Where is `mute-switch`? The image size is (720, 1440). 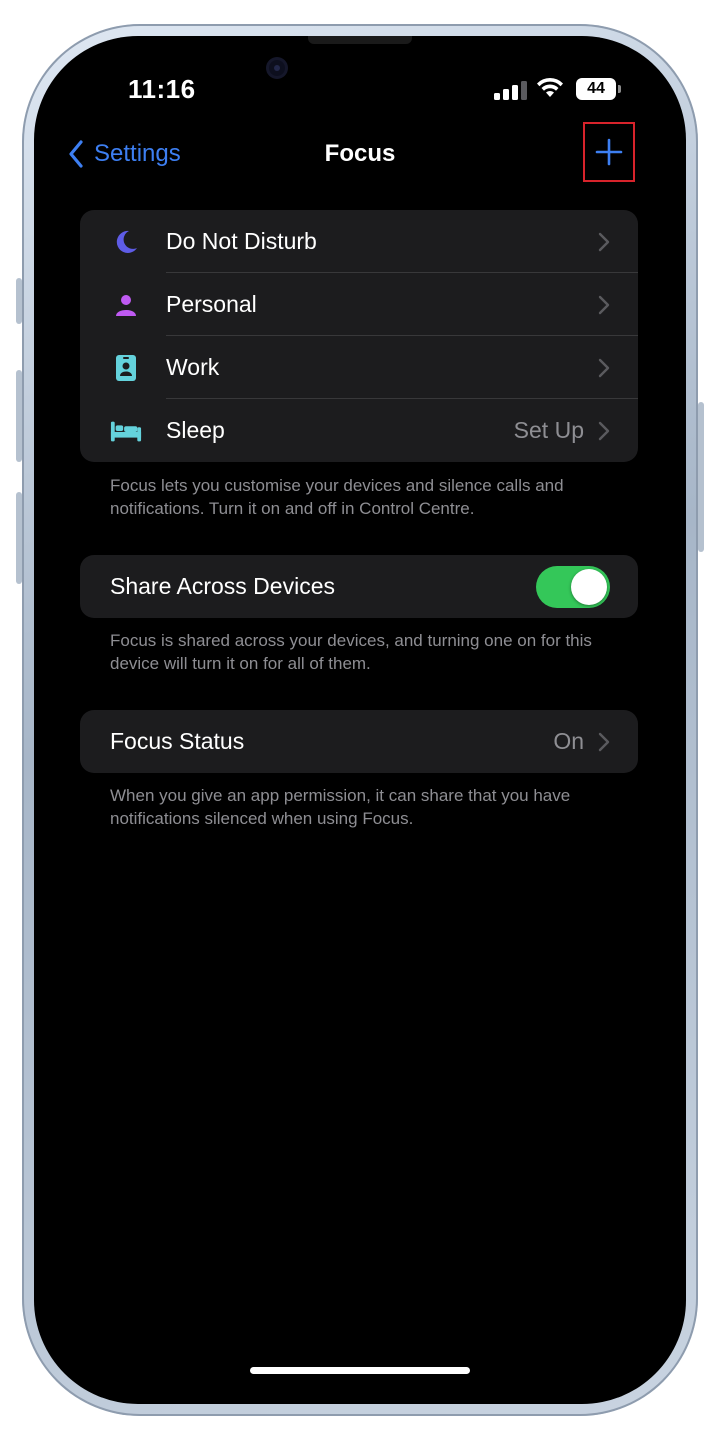 mute-switch is located at coordinates (19, 301).